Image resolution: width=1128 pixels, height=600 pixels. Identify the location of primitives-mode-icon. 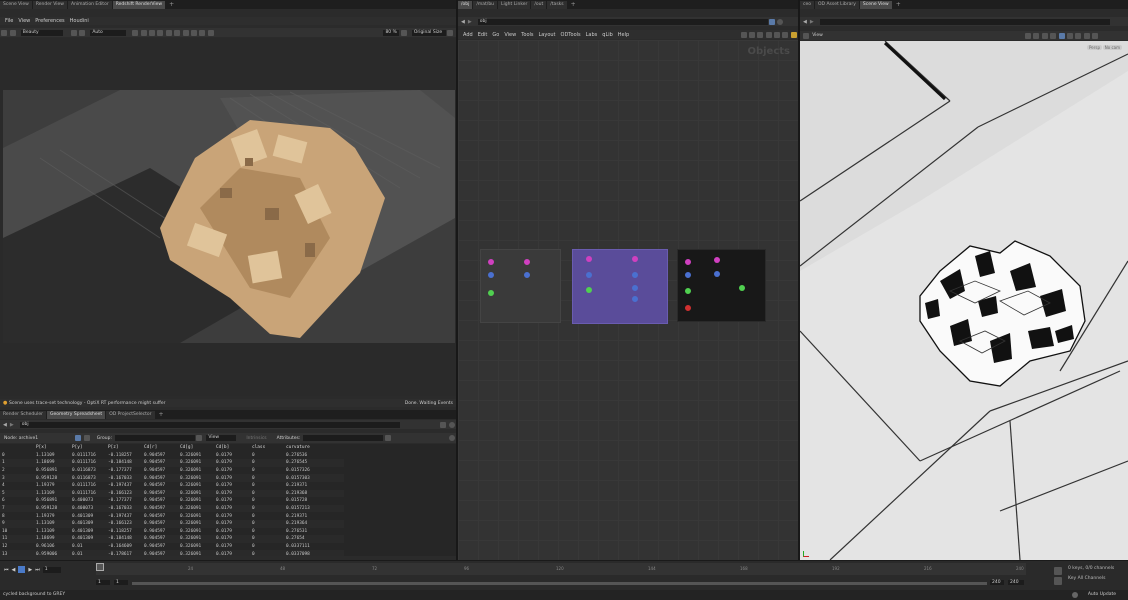
(86, 438).